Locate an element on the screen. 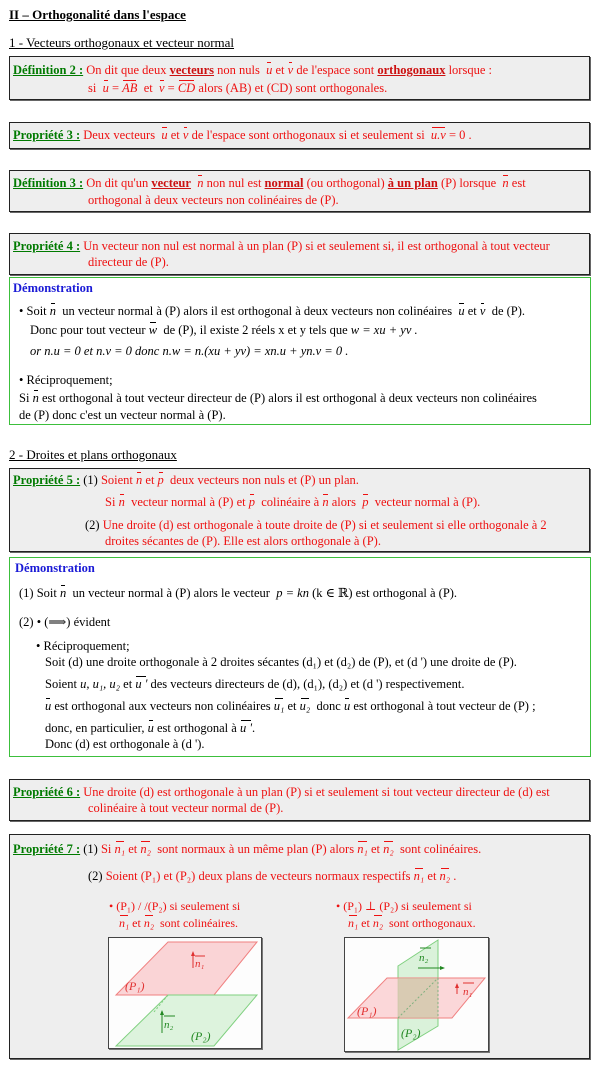 The width and height of the screenshot is (600, 1068). parallel-planes-svg: n₁ n₂ (P₁) (P₂) is located at coordinates (186, 994).